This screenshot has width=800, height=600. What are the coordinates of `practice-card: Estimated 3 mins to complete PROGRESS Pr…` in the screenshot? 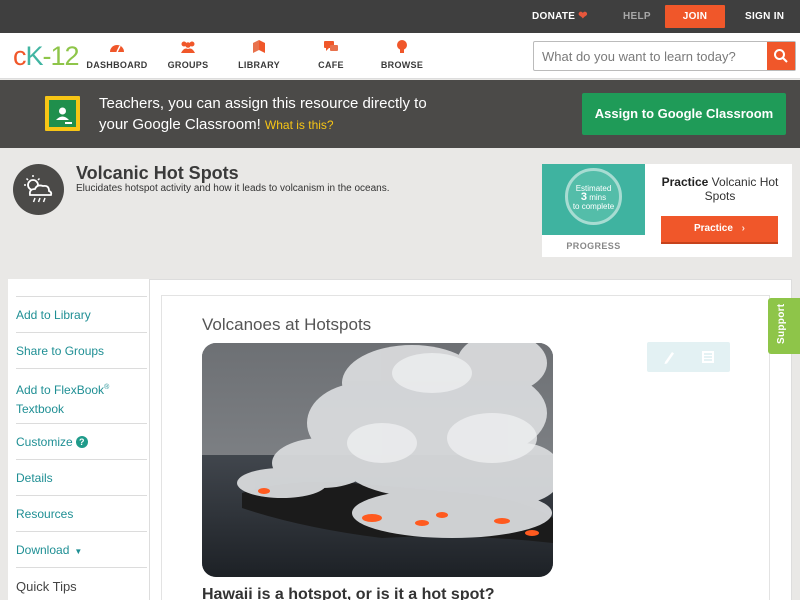 It's located at (667, 210).